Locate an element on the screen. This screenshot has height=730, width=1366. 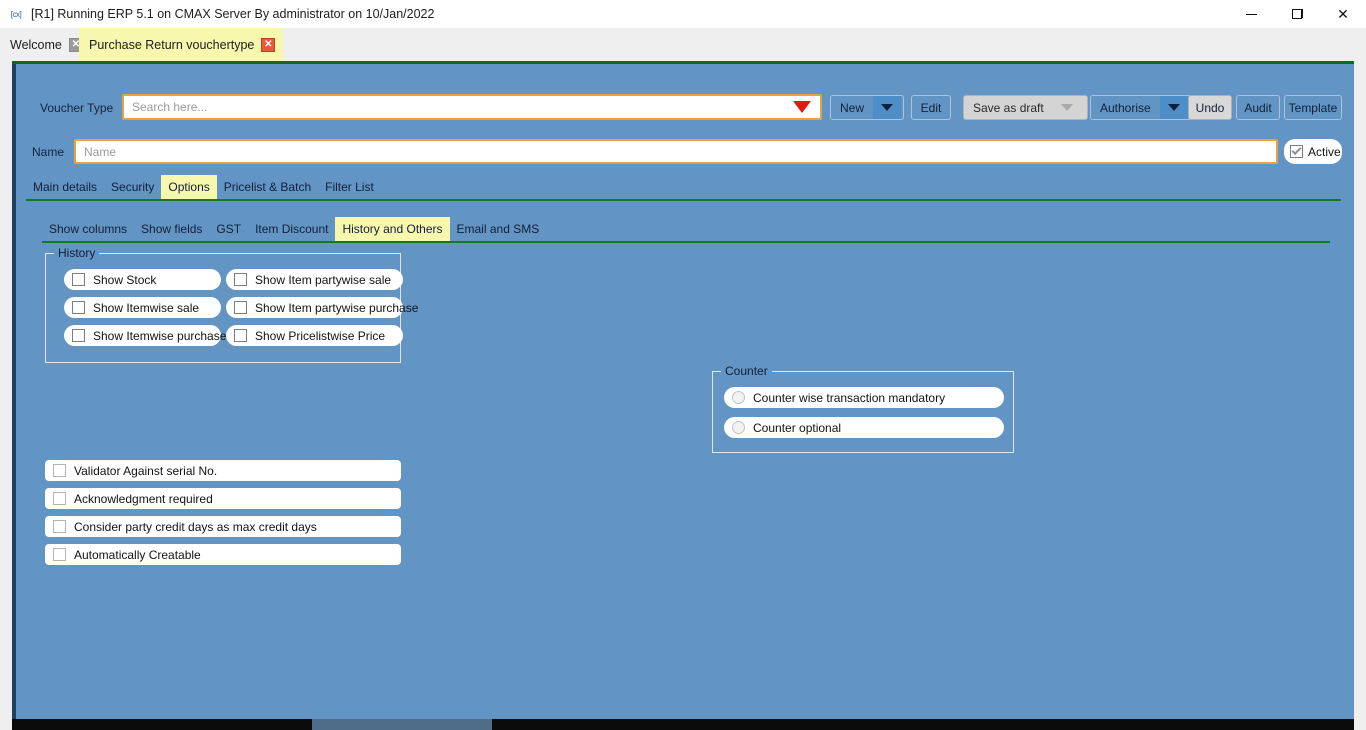
tab-purchase-return-vouchertype: Purchase Return vouchertype ✕ is located at coordinates (181, 44).